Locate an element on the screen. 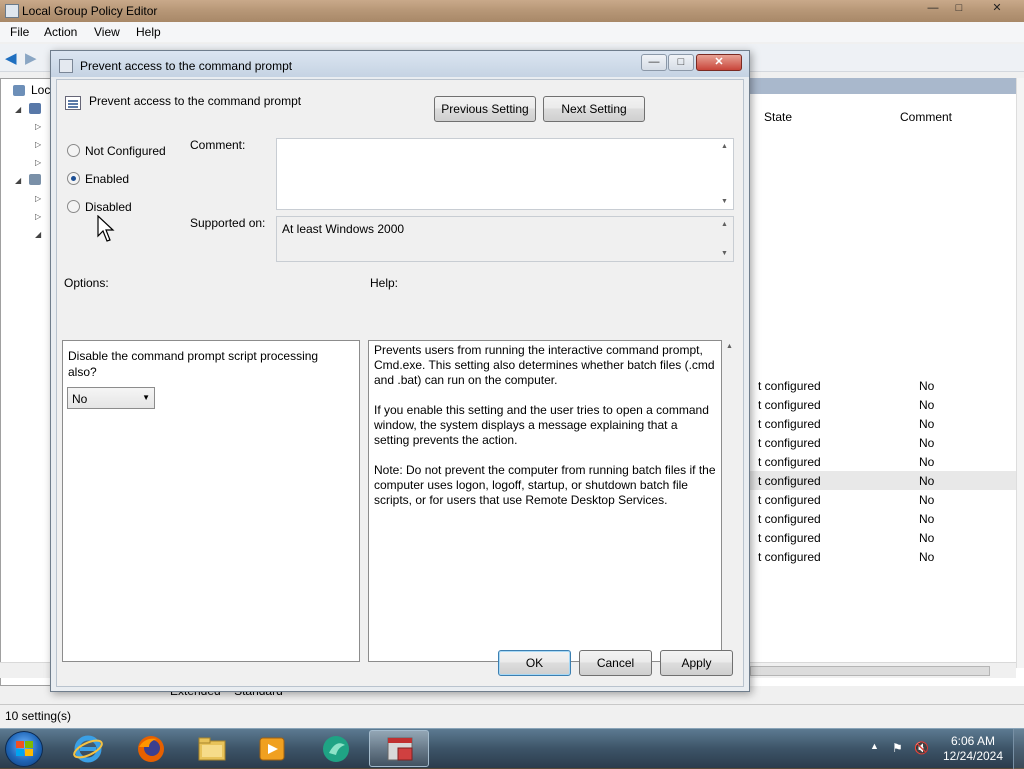 This screenshot has width=1024, height=769. dropdown-value: No is located at coordinates (80, 399).